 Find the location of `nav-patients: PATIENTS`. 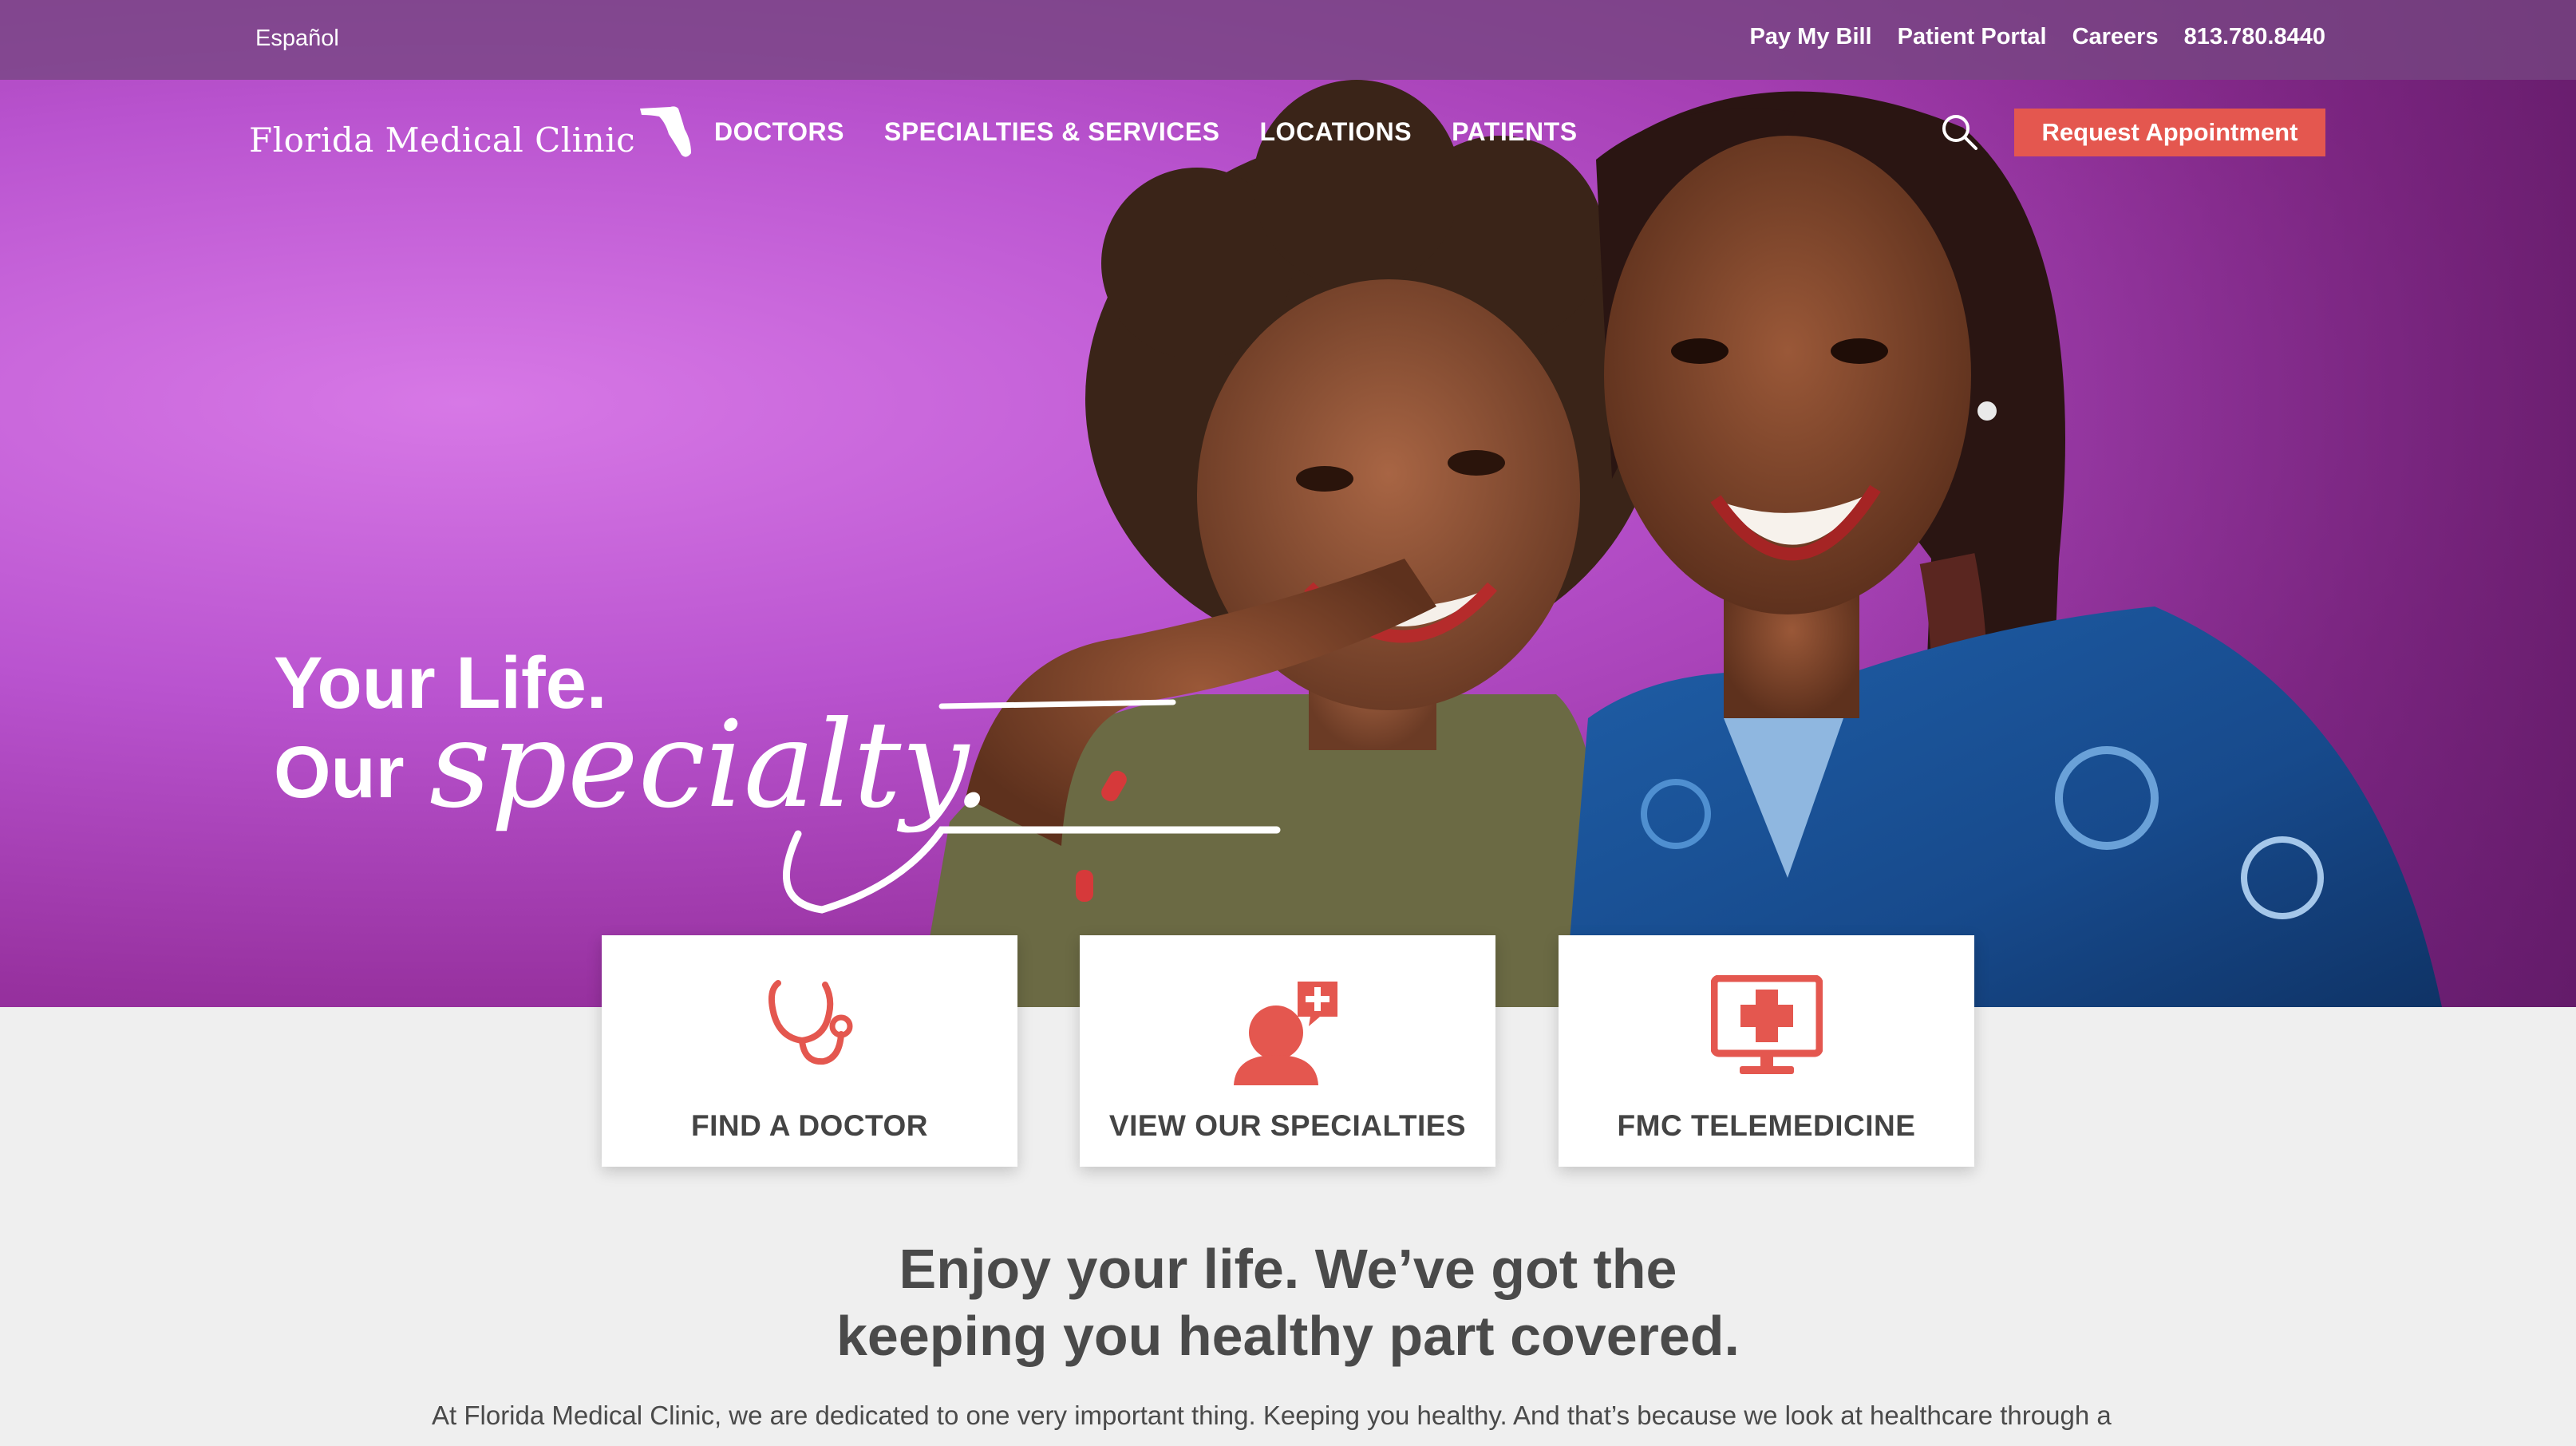

nav-patients: PATIENTS is located at coordinates (1514, 132).